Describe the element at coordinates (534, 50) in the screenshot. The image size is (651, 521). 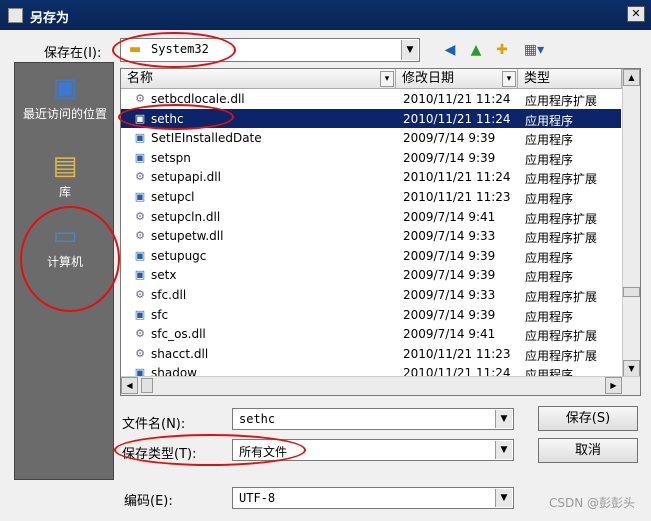
I see `view-menu-icon: ▦▾` at that location.